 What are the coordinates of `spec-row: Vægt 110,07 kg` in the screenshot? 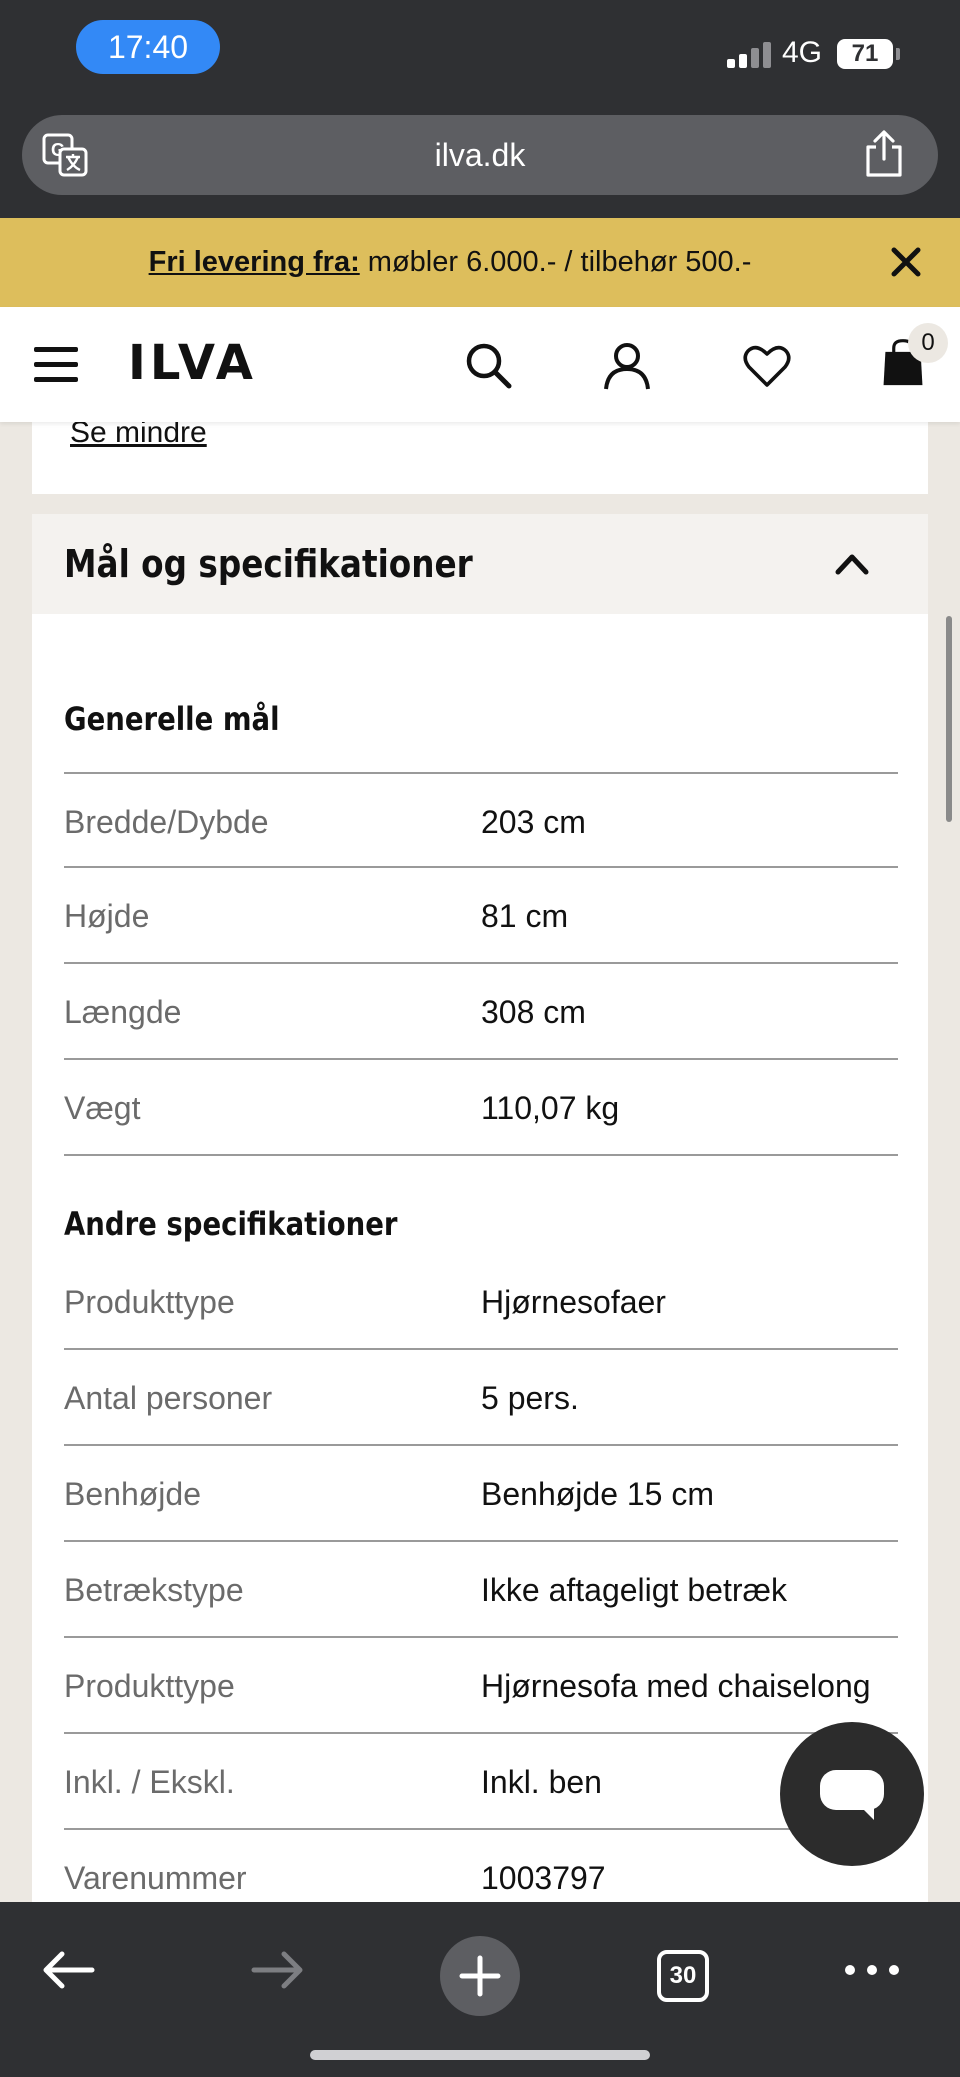 It's located at (481, 1108).